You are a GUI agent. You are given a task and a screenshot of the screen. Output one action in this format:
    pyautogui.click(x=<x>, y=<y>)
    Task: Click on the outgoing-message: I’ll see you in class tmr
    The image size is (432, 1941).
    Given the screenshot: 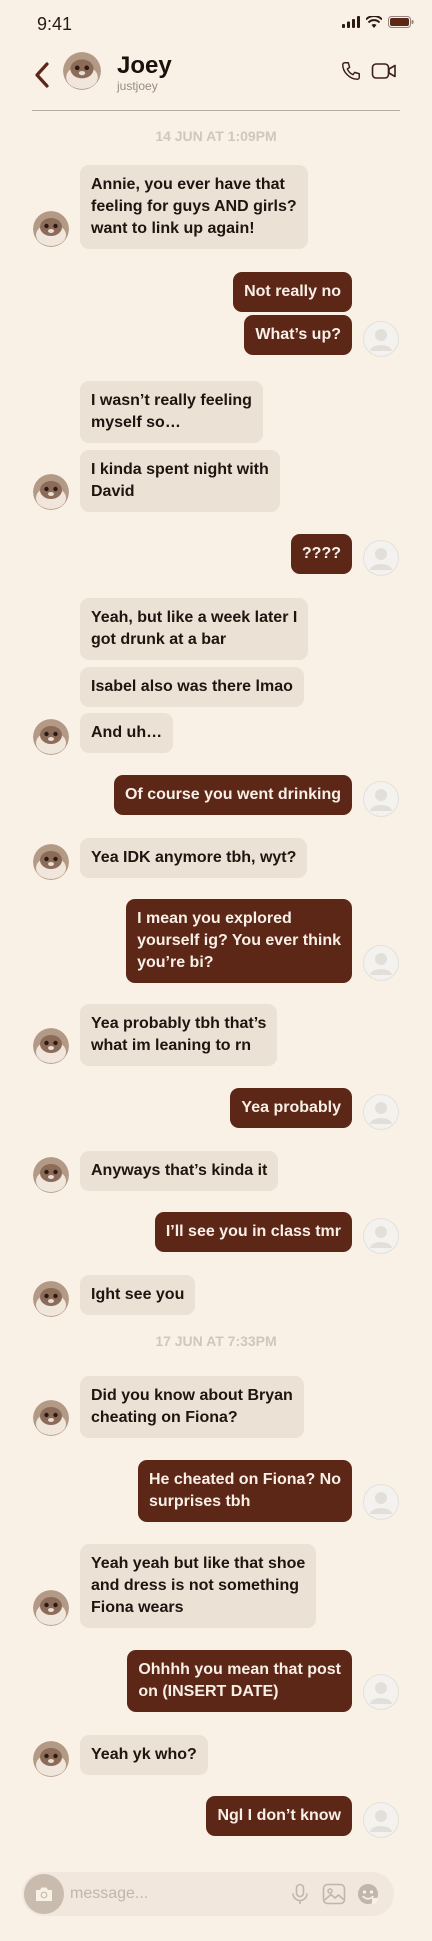 What is the action you would take?
    pyautogui.click(x=253, y=1232)
    